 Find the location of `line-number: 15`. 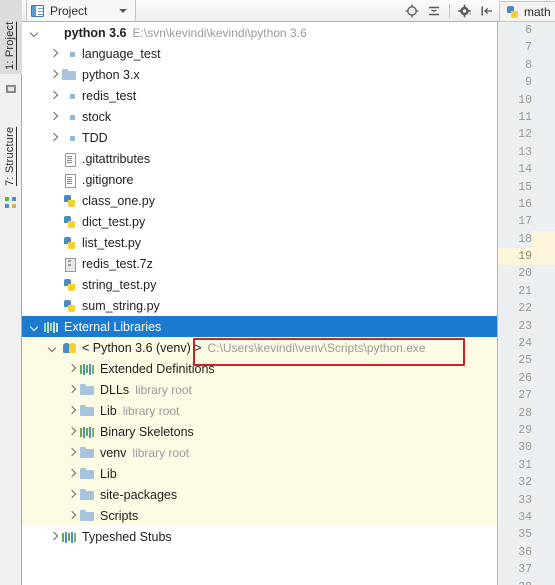

line-number: 15 is located at coordinates (525, 187).